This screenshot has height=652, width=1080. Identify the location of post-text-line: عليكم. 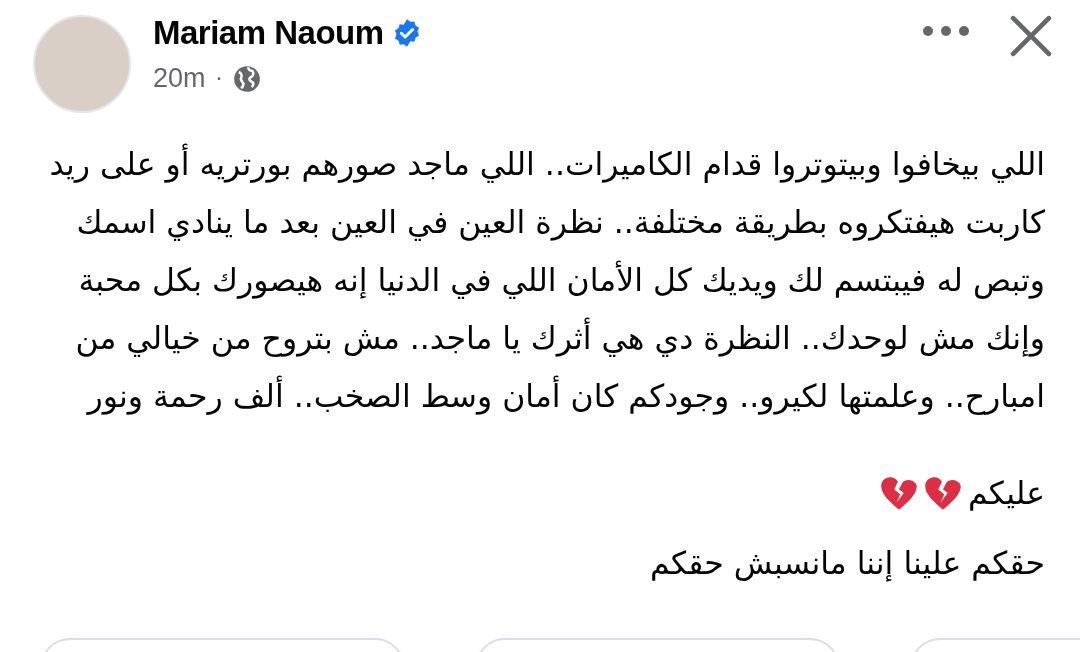
(1006, 493).